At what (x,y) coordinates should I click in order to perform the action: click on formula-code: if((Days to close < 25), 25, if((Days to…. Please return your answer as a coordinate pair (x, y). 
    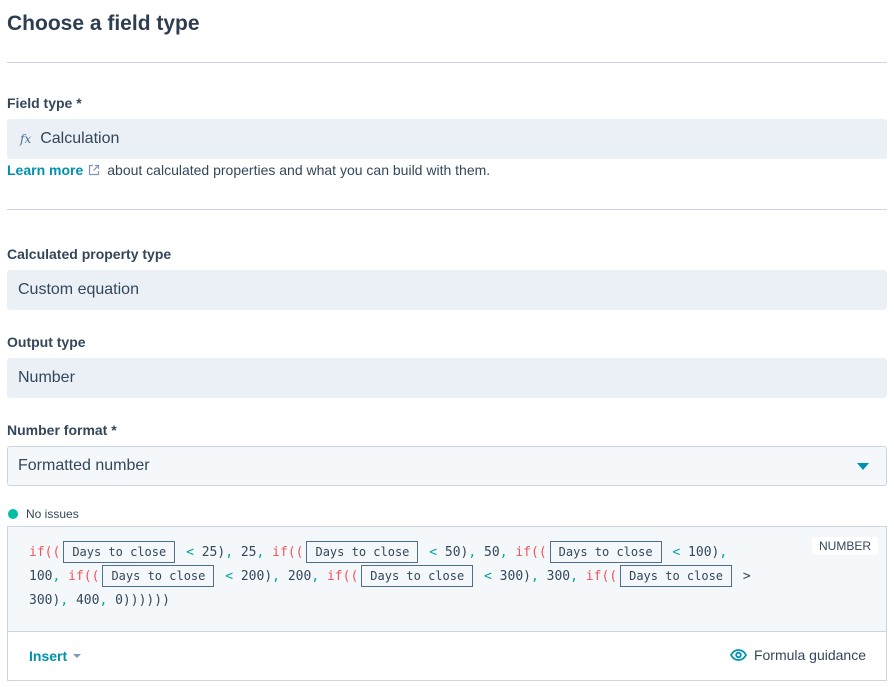
    Looking at the image, I should click on (409, 577).